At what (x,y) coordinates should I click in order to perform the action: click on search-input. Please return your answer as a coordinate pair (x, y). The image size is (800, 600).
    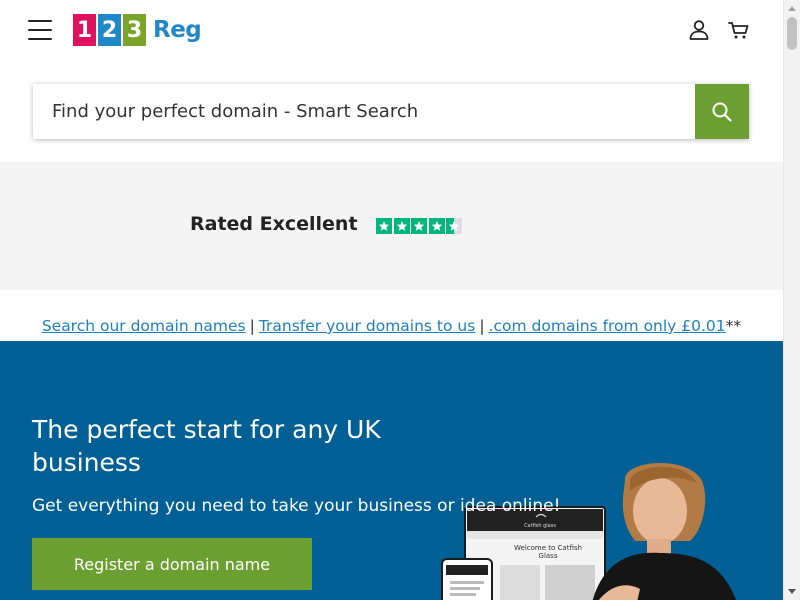
    Looking at the image, I should click on (364, 111).